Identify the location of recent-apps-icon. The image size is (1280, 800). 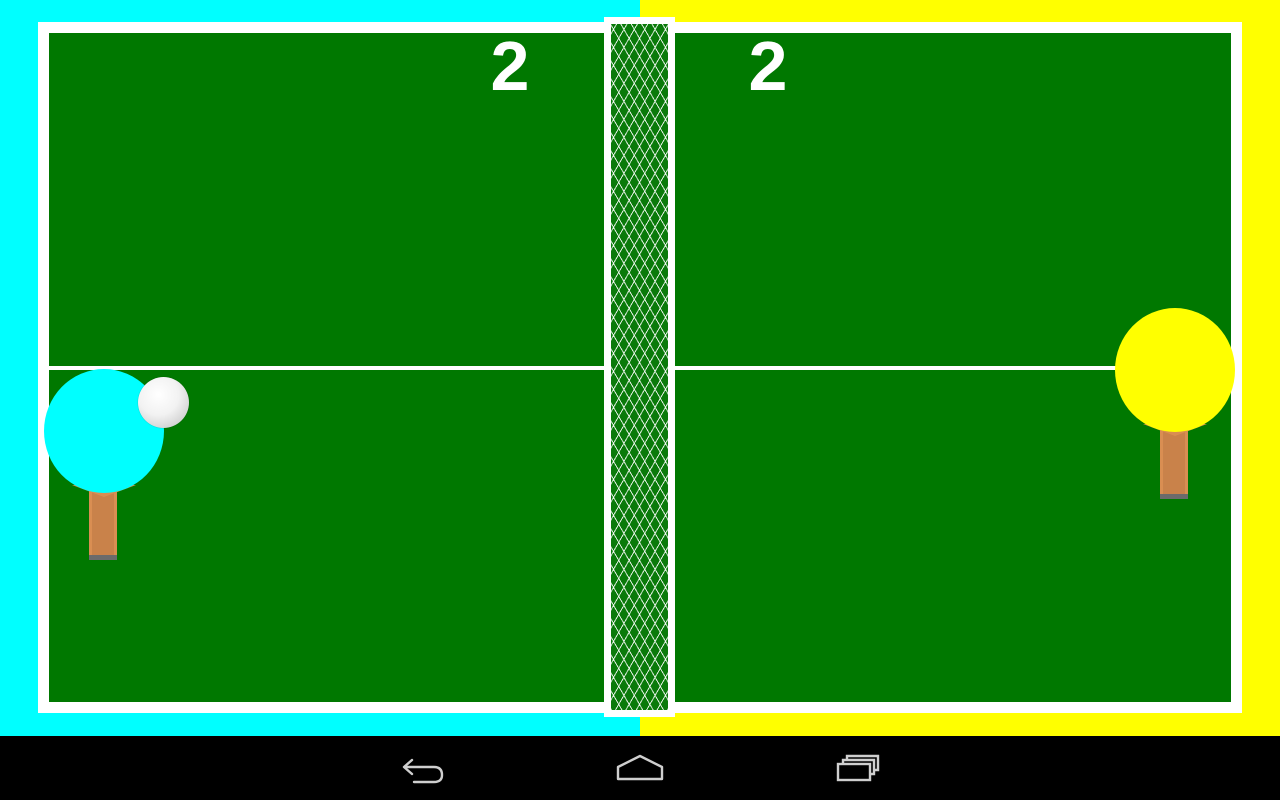
(858, 768).